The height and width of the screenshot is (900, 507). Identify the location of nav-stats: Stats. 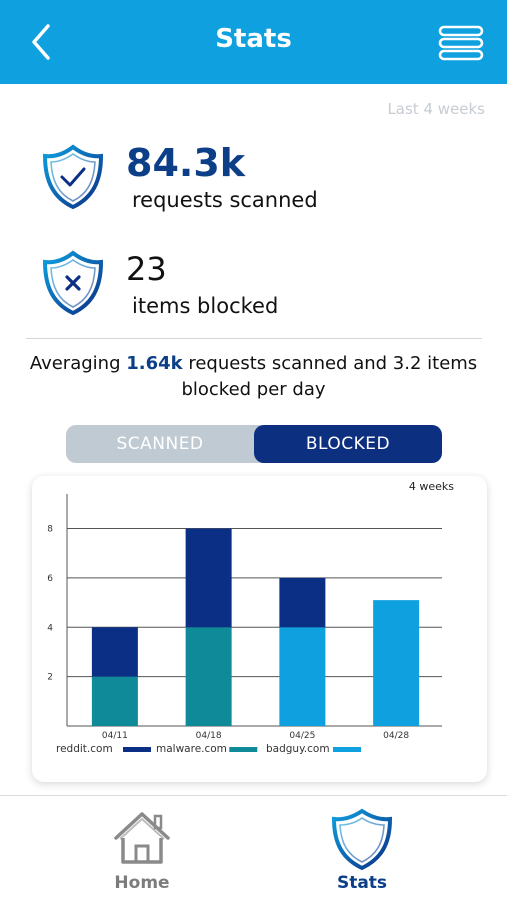
(362, 848).